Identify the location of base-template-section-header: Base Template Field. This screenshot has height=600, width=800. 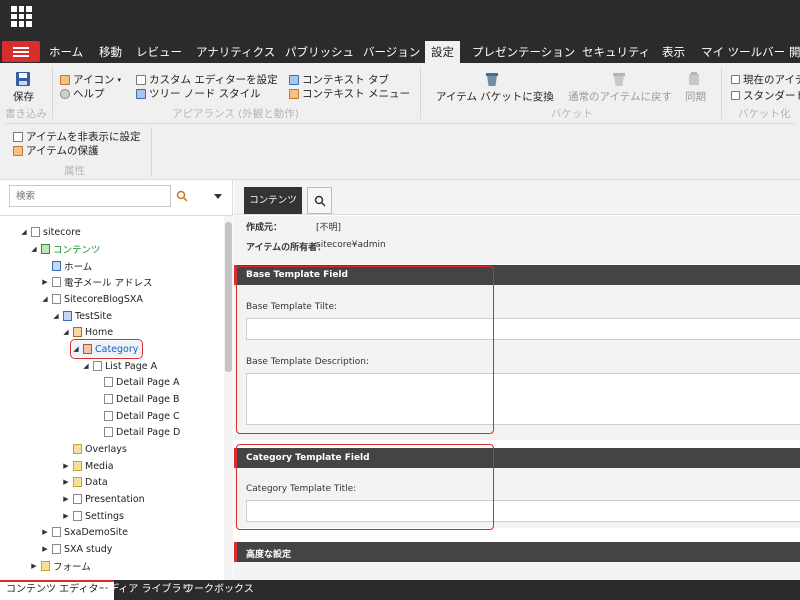
(517, 275).